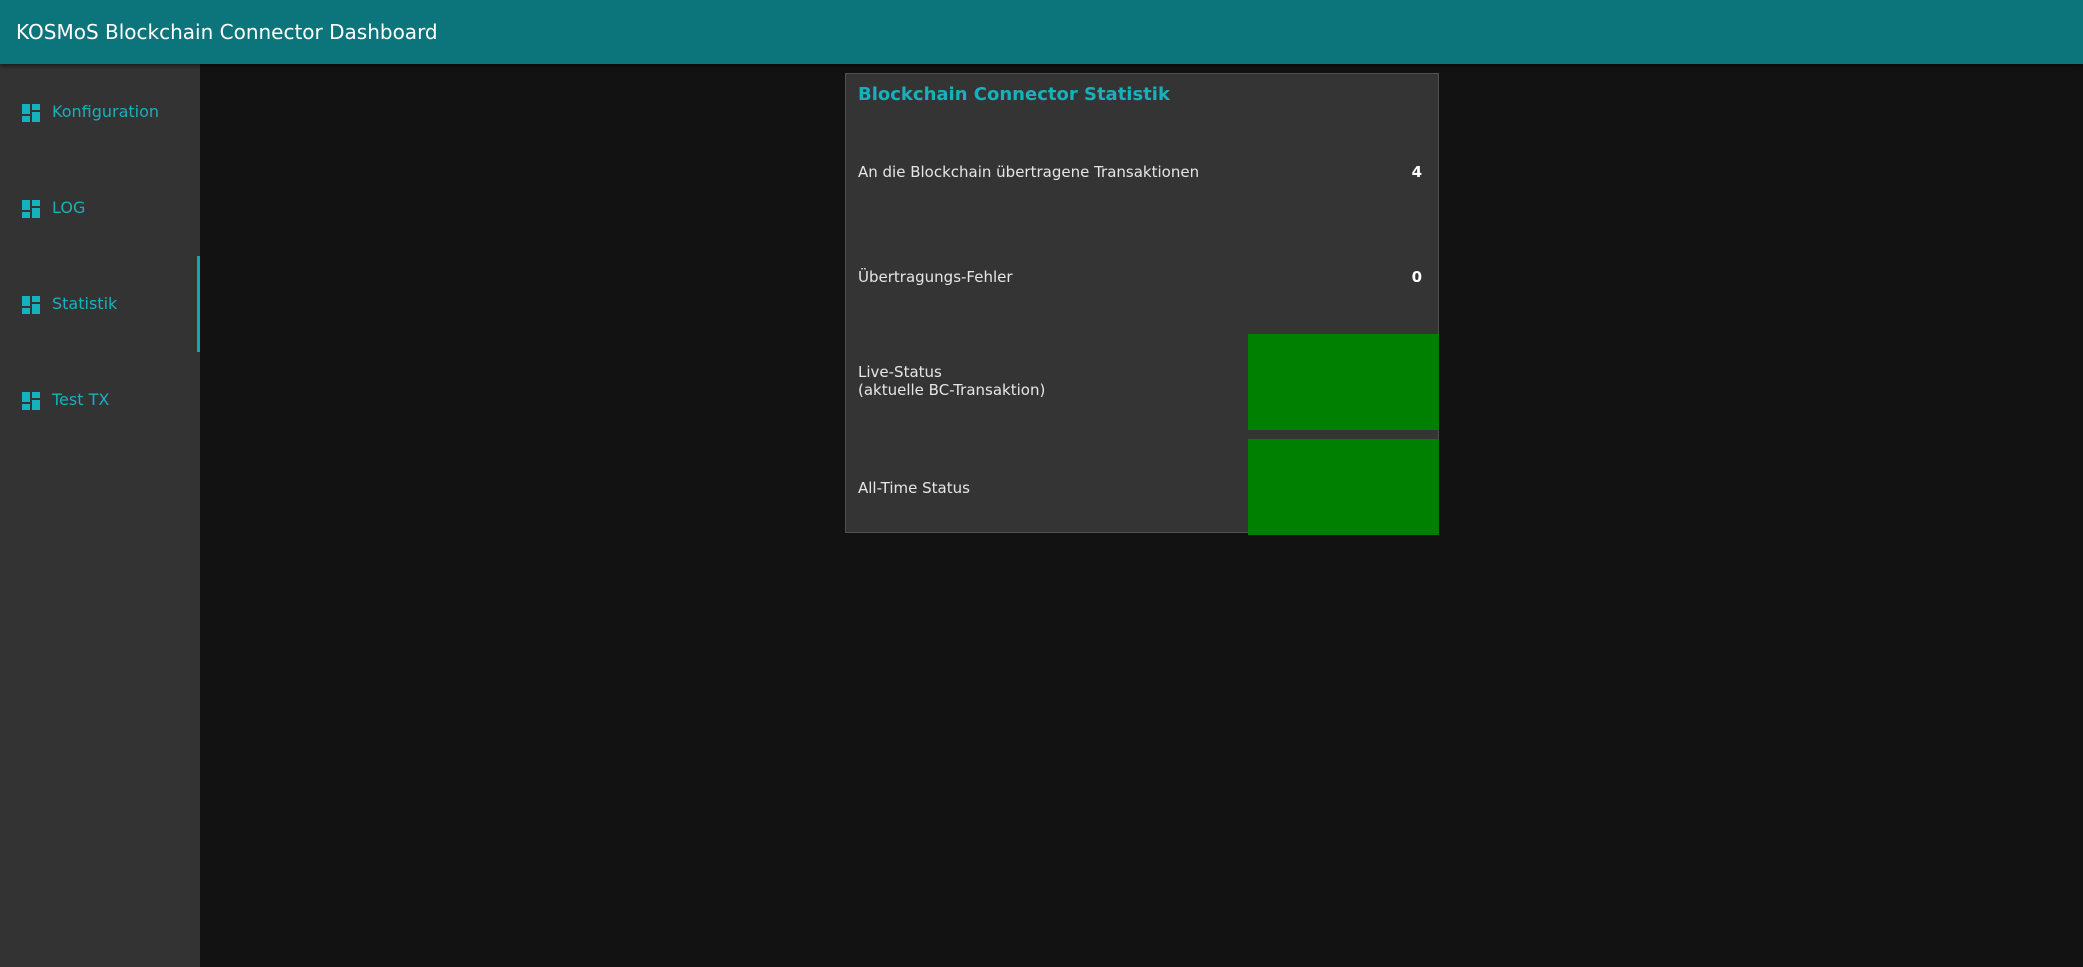 The image size is (2083, 967). What do you see at coordinates (1041, 32) in the screenshot?
I see `app-header: KOSMoS Blockchain Connector Dashboard` at bounding box center [1041, 32].